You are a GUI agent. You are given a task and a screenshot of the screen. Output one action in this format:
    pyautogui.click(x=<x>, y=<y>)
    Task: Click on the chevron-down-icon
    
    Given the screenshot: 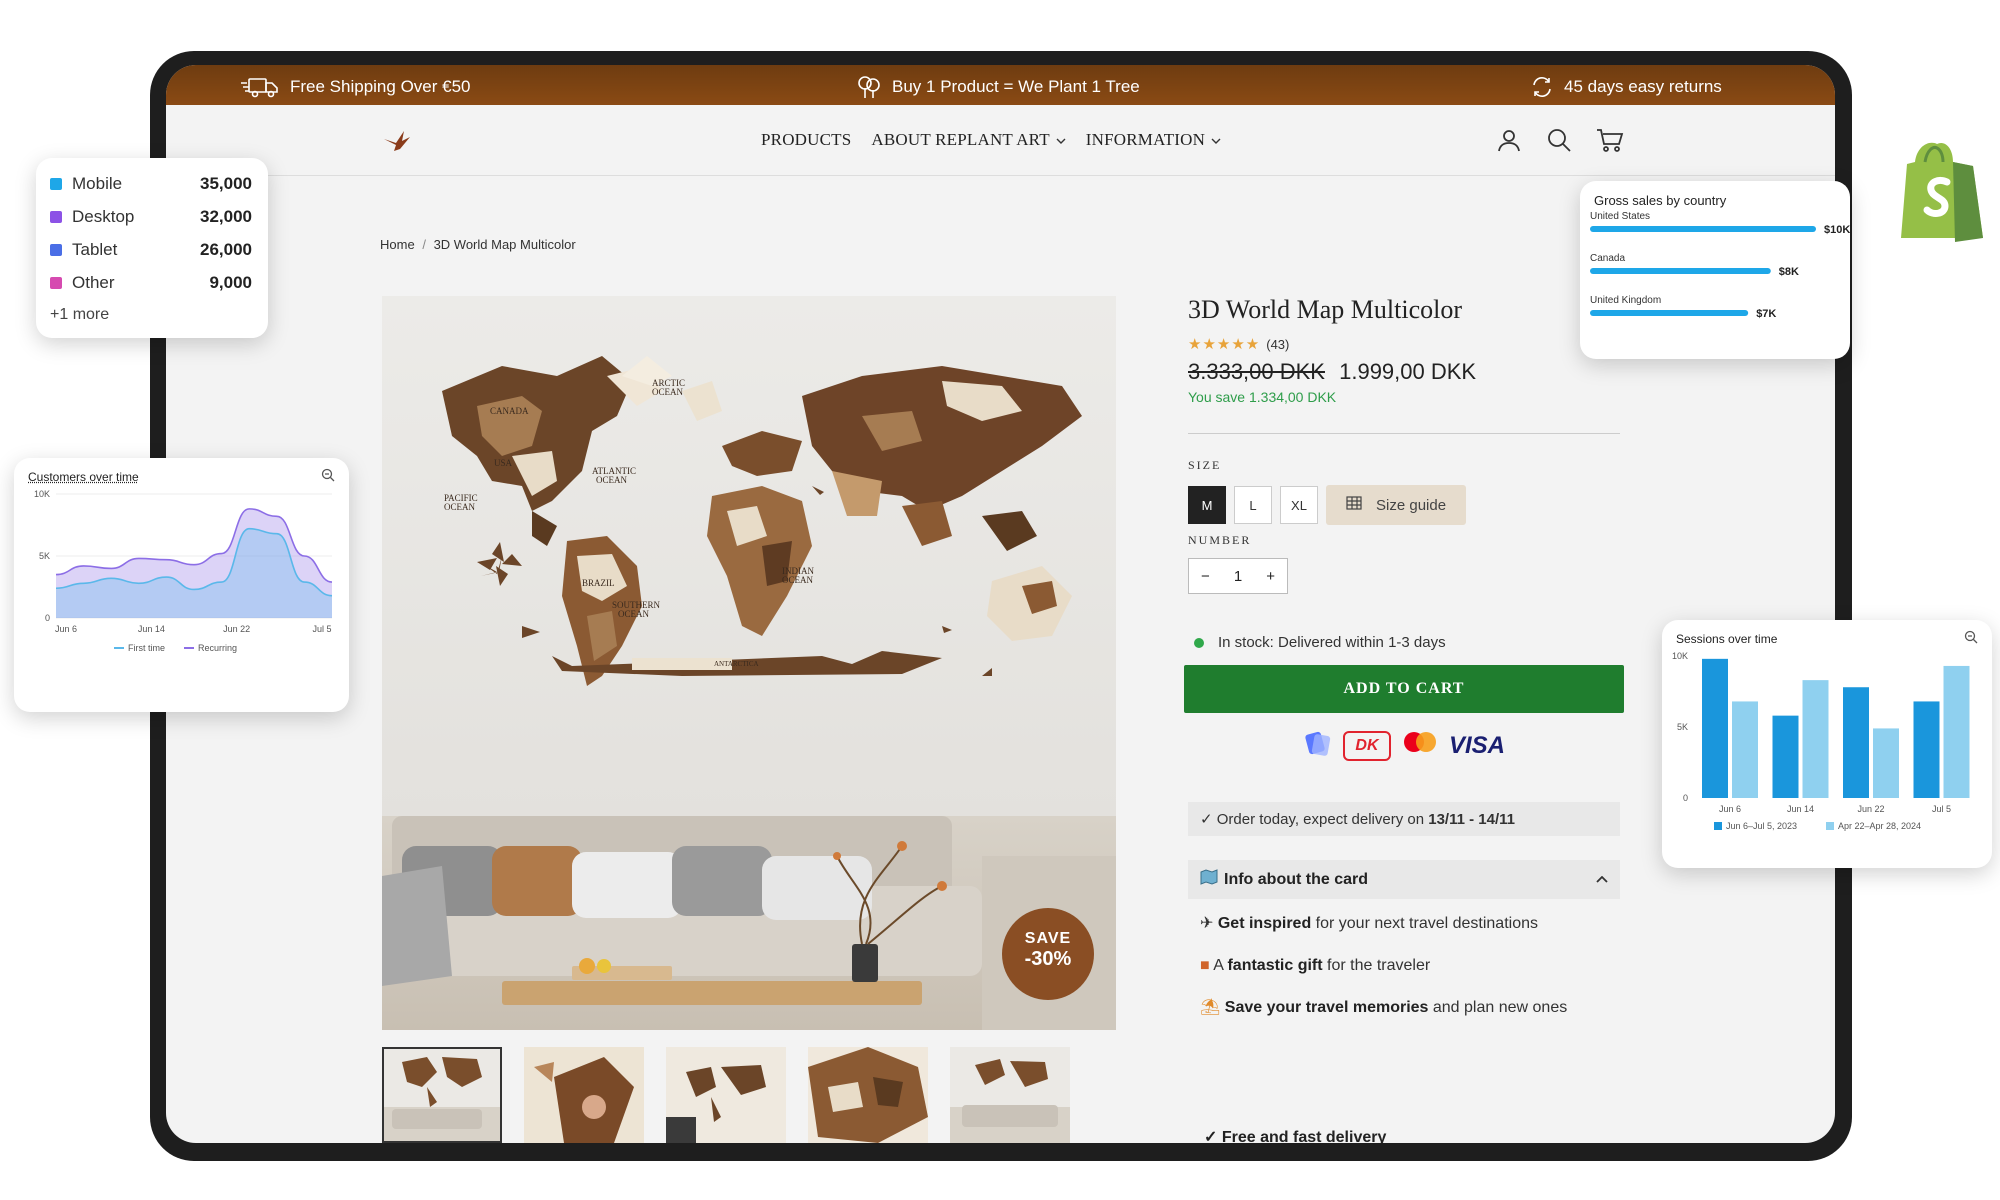 What is the action you would take?
    pyautogui.click(x=1216, y=140)
    